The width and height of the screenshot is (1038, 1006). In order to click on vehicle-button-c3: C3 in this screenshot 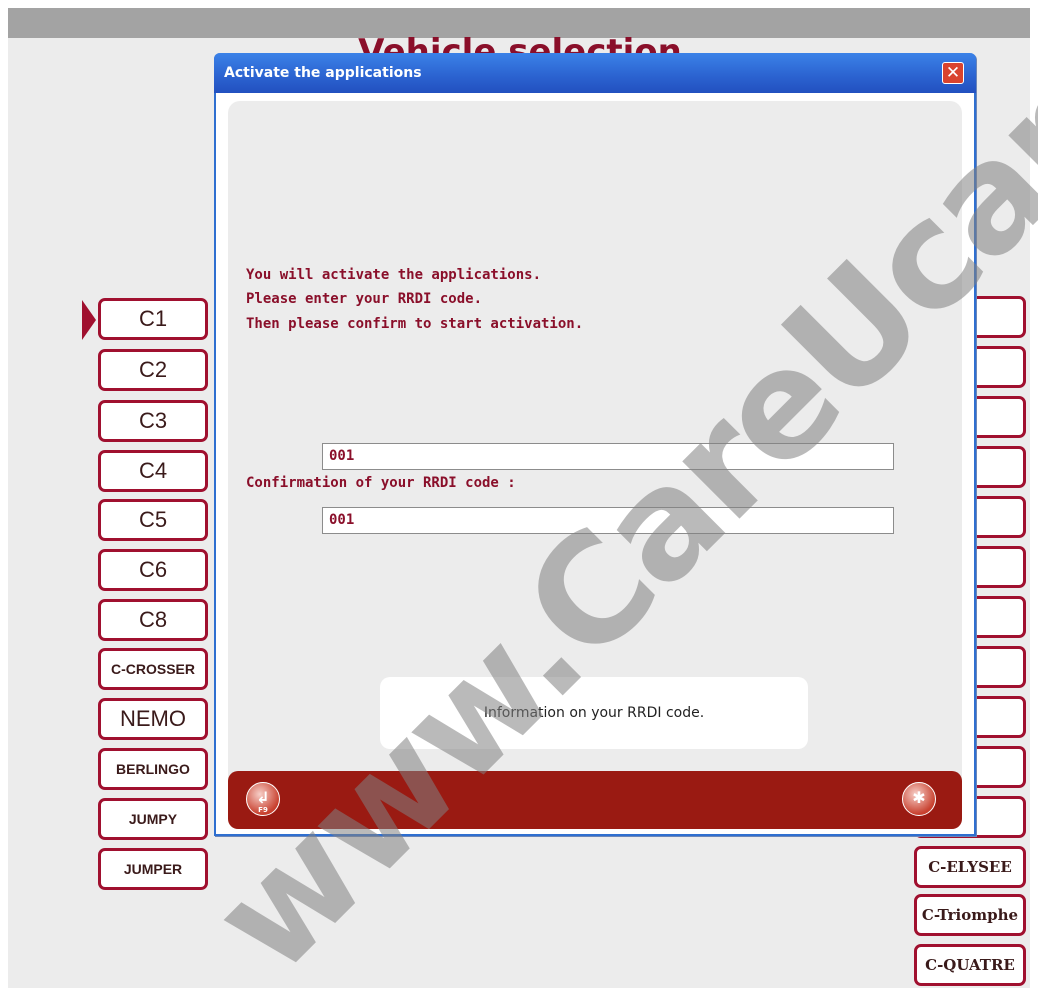, I will do `click(153, 421)`.